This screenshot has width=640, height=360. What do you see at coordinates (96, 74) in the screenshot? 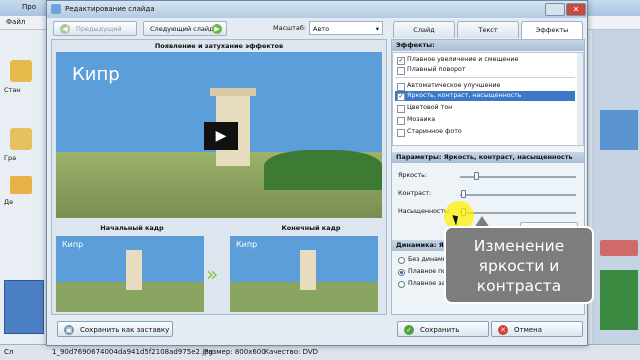
I see `preview-caption: Кипр` at bounding box center [96, 74].